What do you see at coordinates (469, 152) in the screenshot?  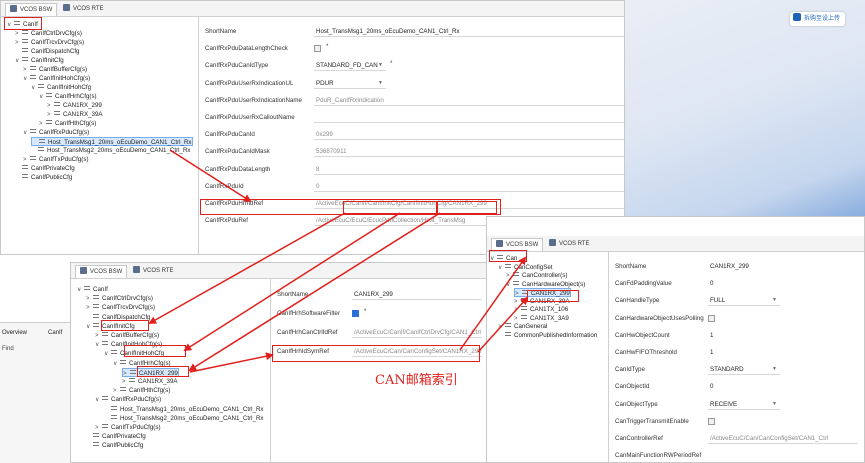 I see `property-value: 536870911` at bounding box center [469, 152].